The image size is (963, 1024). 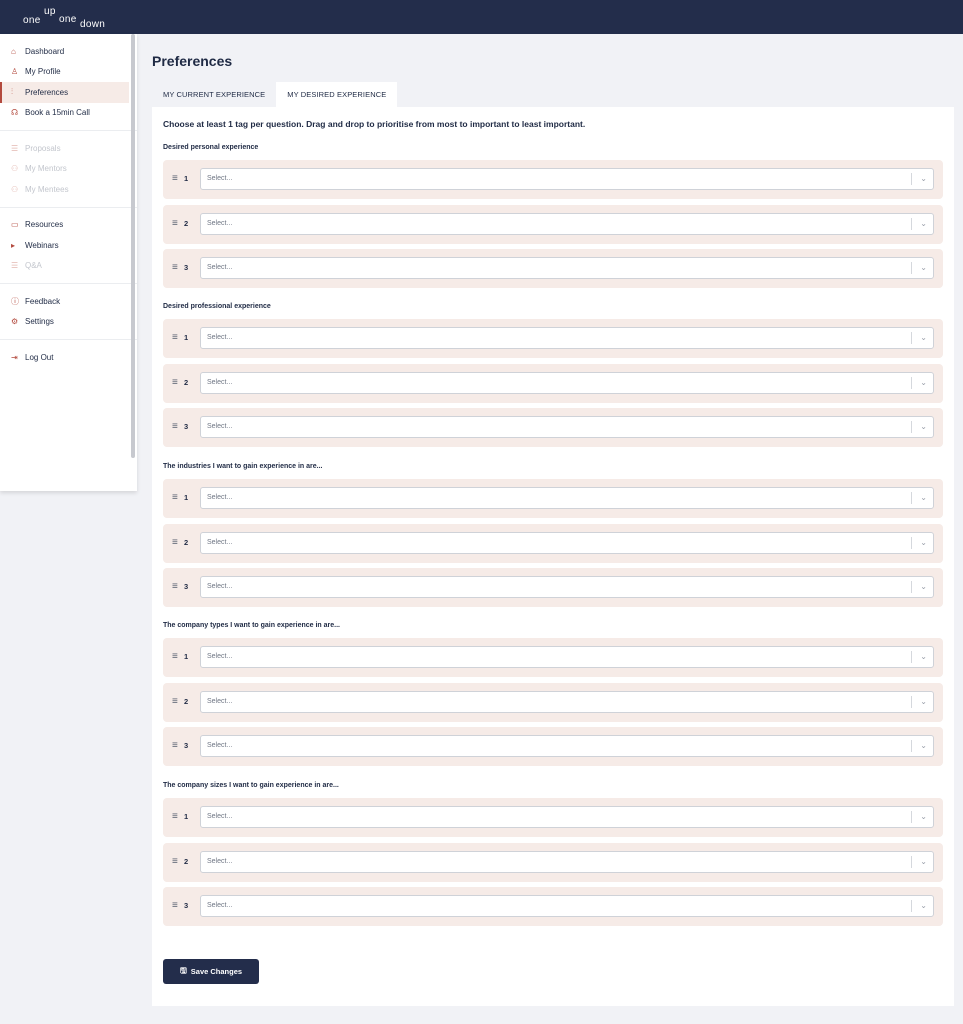 I want to click on logo-word-up: up, so click(x=50, y=11).